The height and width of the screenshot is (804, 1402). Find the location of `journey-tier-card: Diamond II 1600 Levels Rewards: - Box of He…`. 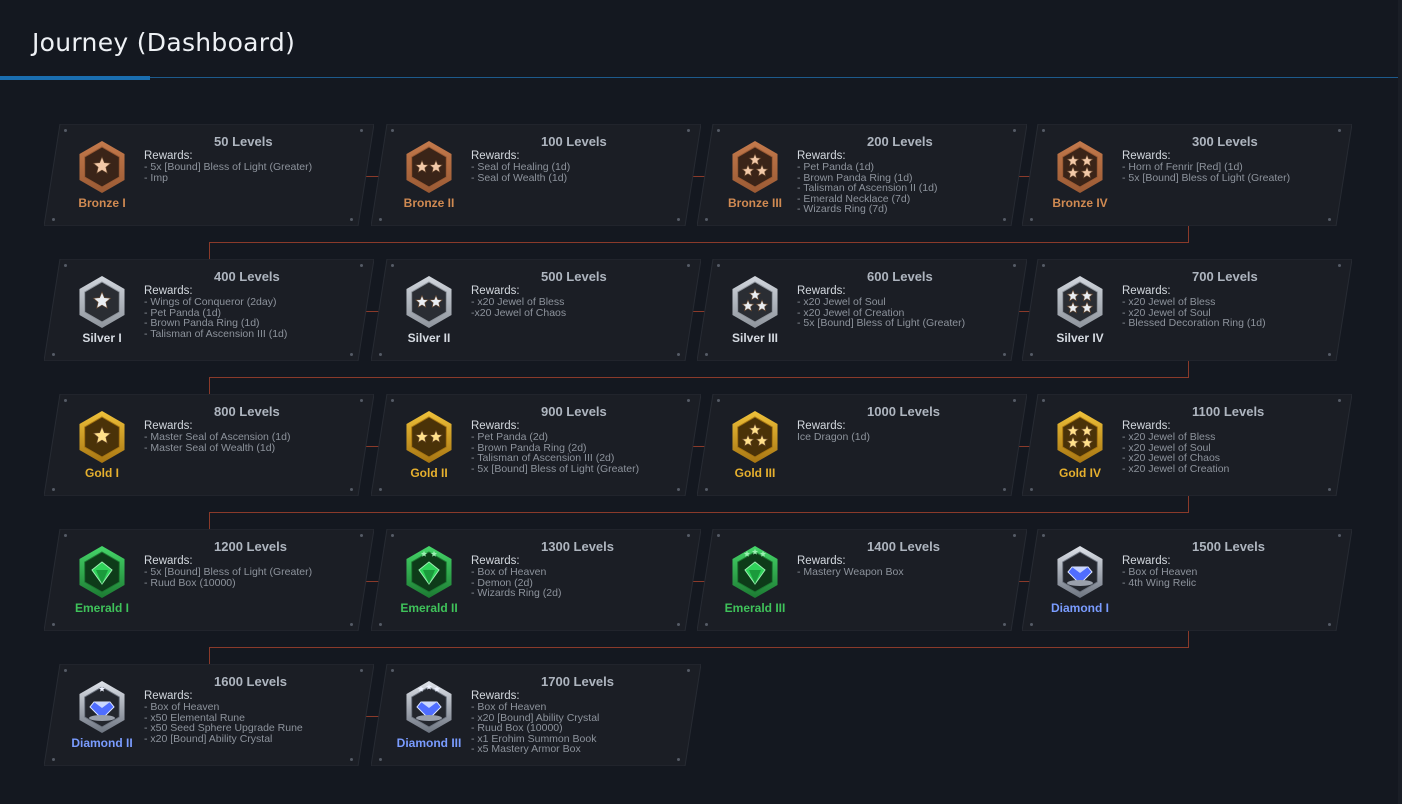

journey-tier-card: Diamond II 1600 Levels Rewards: - Box of He… is located at coordinates (209, 715).